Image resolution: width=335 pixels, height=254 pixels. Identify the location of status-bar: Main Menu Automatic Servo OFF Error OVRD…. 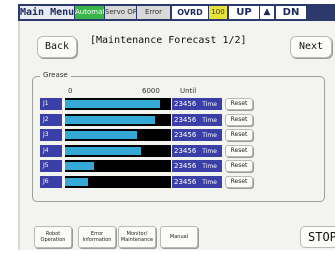
(176, 12).